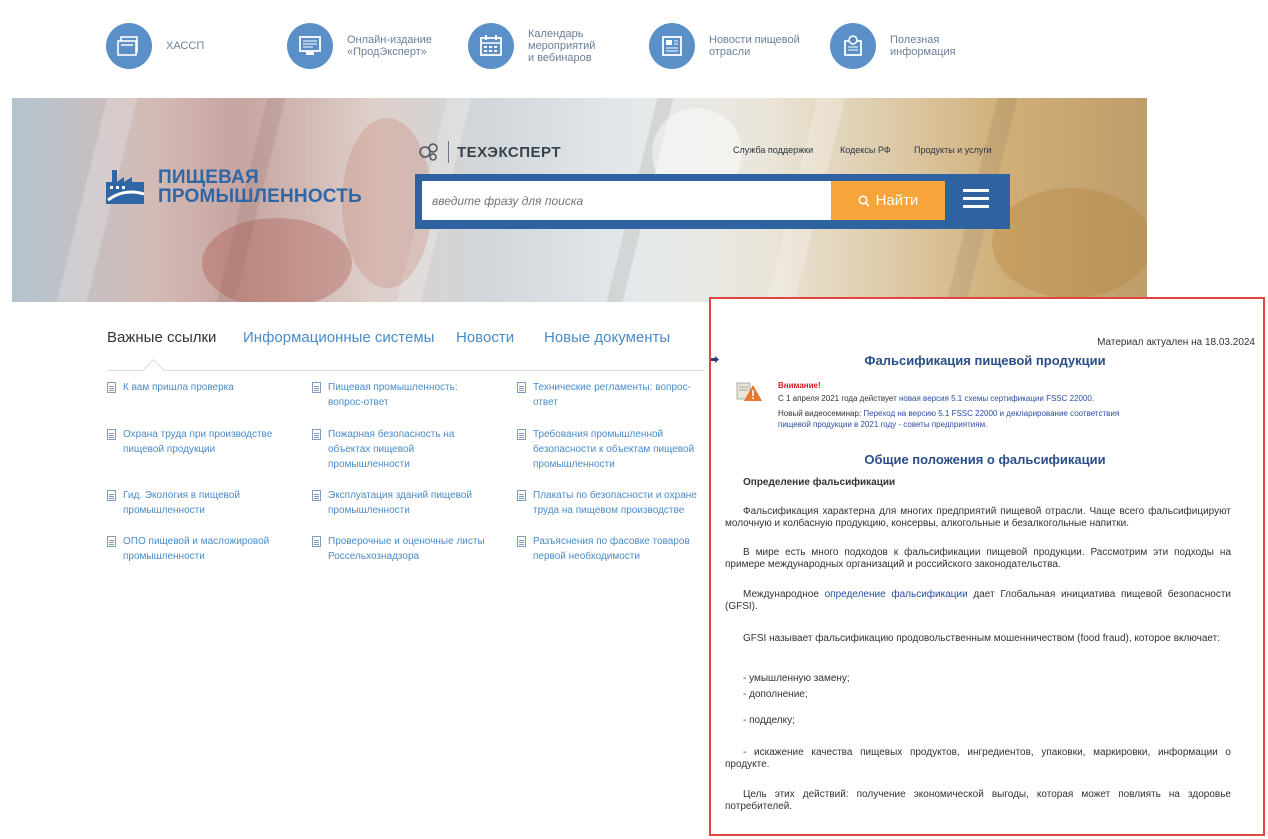  What do you see at coordinates (125, 187) in the screenshot?
I see `factory-icon` at bounding box center [125, 187].